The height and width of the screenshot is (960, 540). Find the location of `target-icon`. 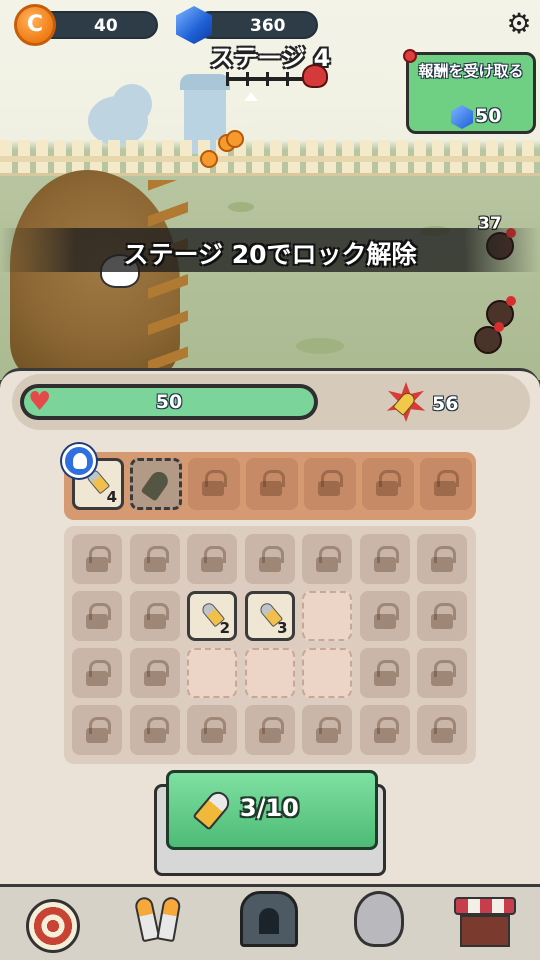

target-icon is located at coordinates (53, 926).